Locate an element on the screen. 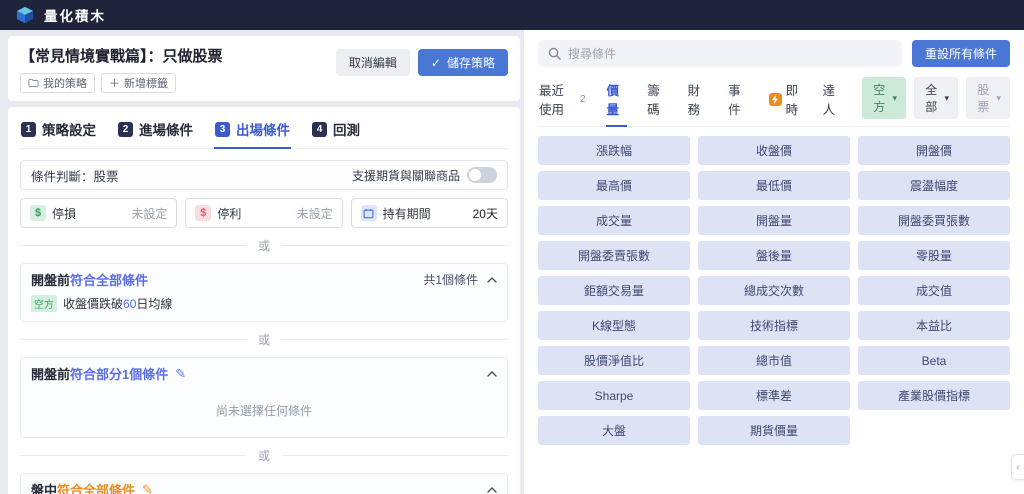 The image size is (1024, 494). condition-item: 零股量 is located at coordinates (934, 255).